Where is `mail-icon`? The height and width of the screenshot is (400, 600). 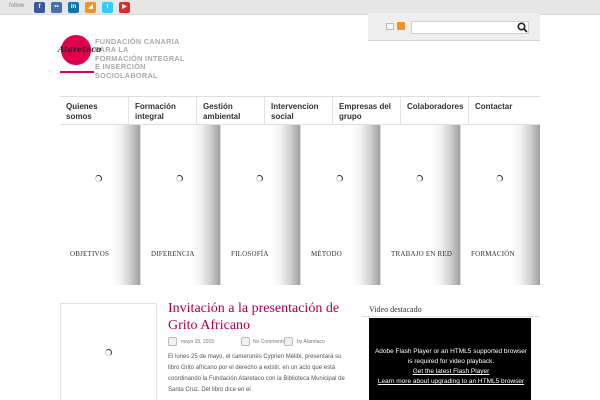
mail-icon is located at coordinates (390, 26).